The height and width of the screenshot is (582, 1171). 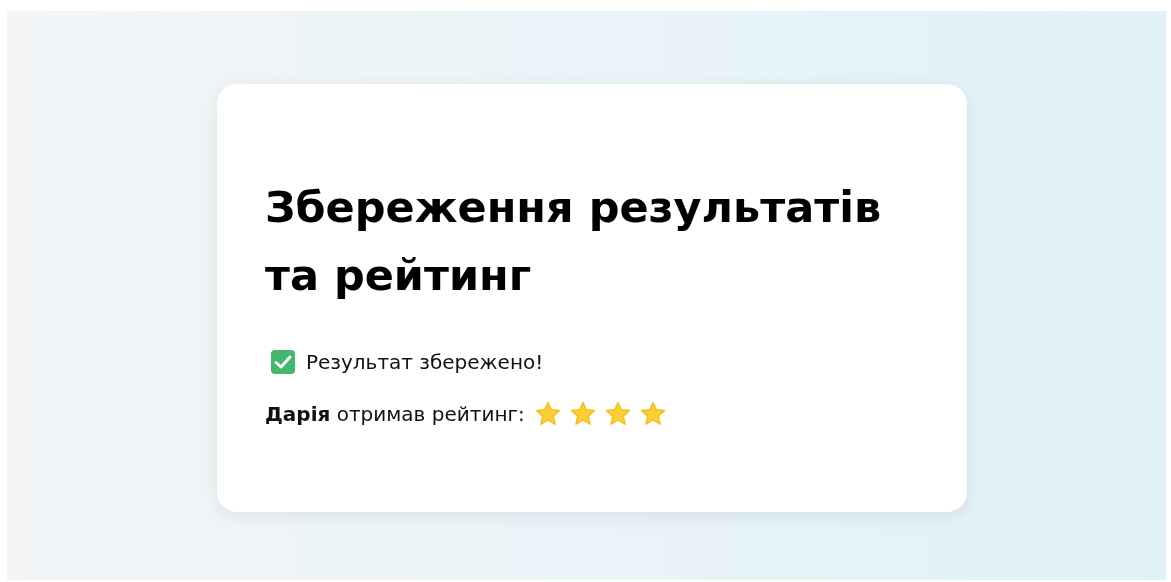 What do you see at coordinates (283, 362) in the screenshot?
I see `checkmark-icon` at bounding box center [283, 362].